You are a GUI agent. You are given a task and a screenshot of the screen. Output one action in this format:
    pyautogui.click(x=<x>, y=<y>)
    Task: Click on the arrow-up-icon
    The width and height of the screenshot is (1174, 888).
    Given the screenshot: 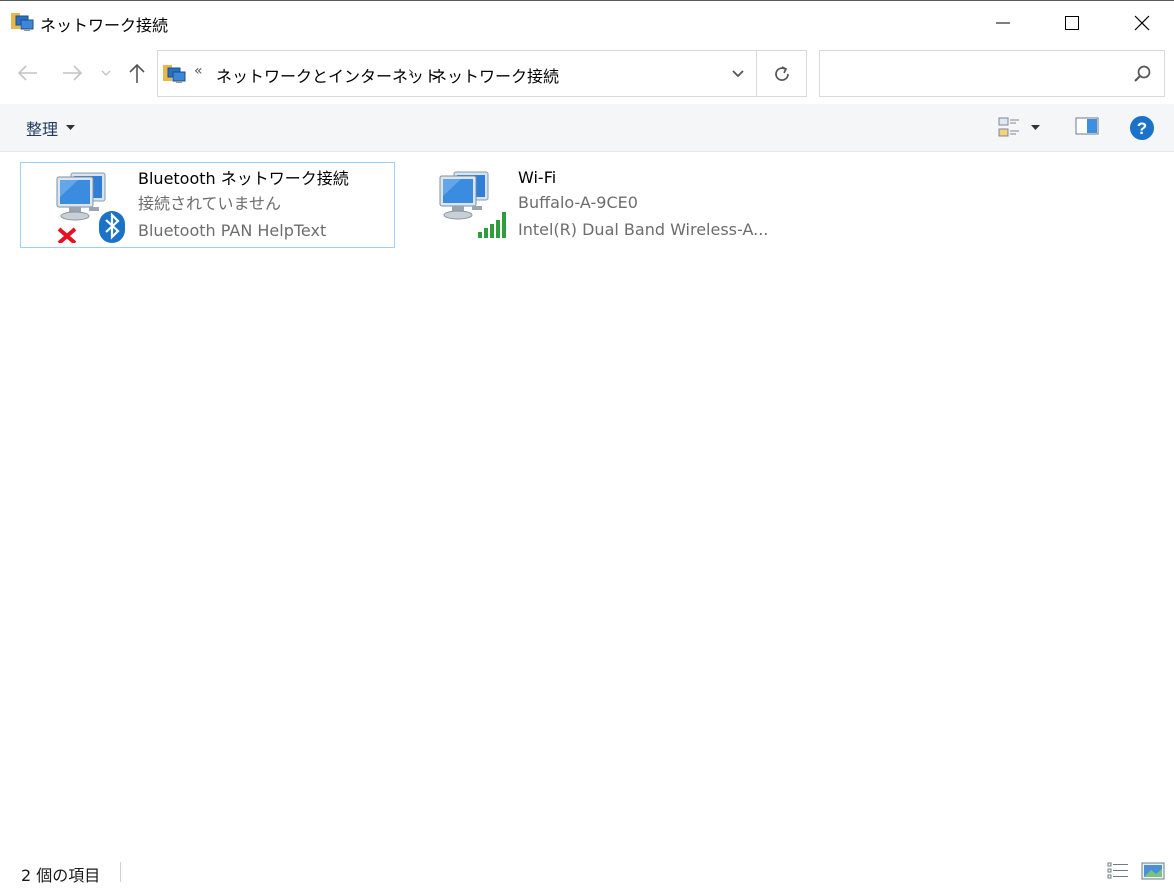 What is the action you would take?
    pyautogui.click(x=137, y=73)
    